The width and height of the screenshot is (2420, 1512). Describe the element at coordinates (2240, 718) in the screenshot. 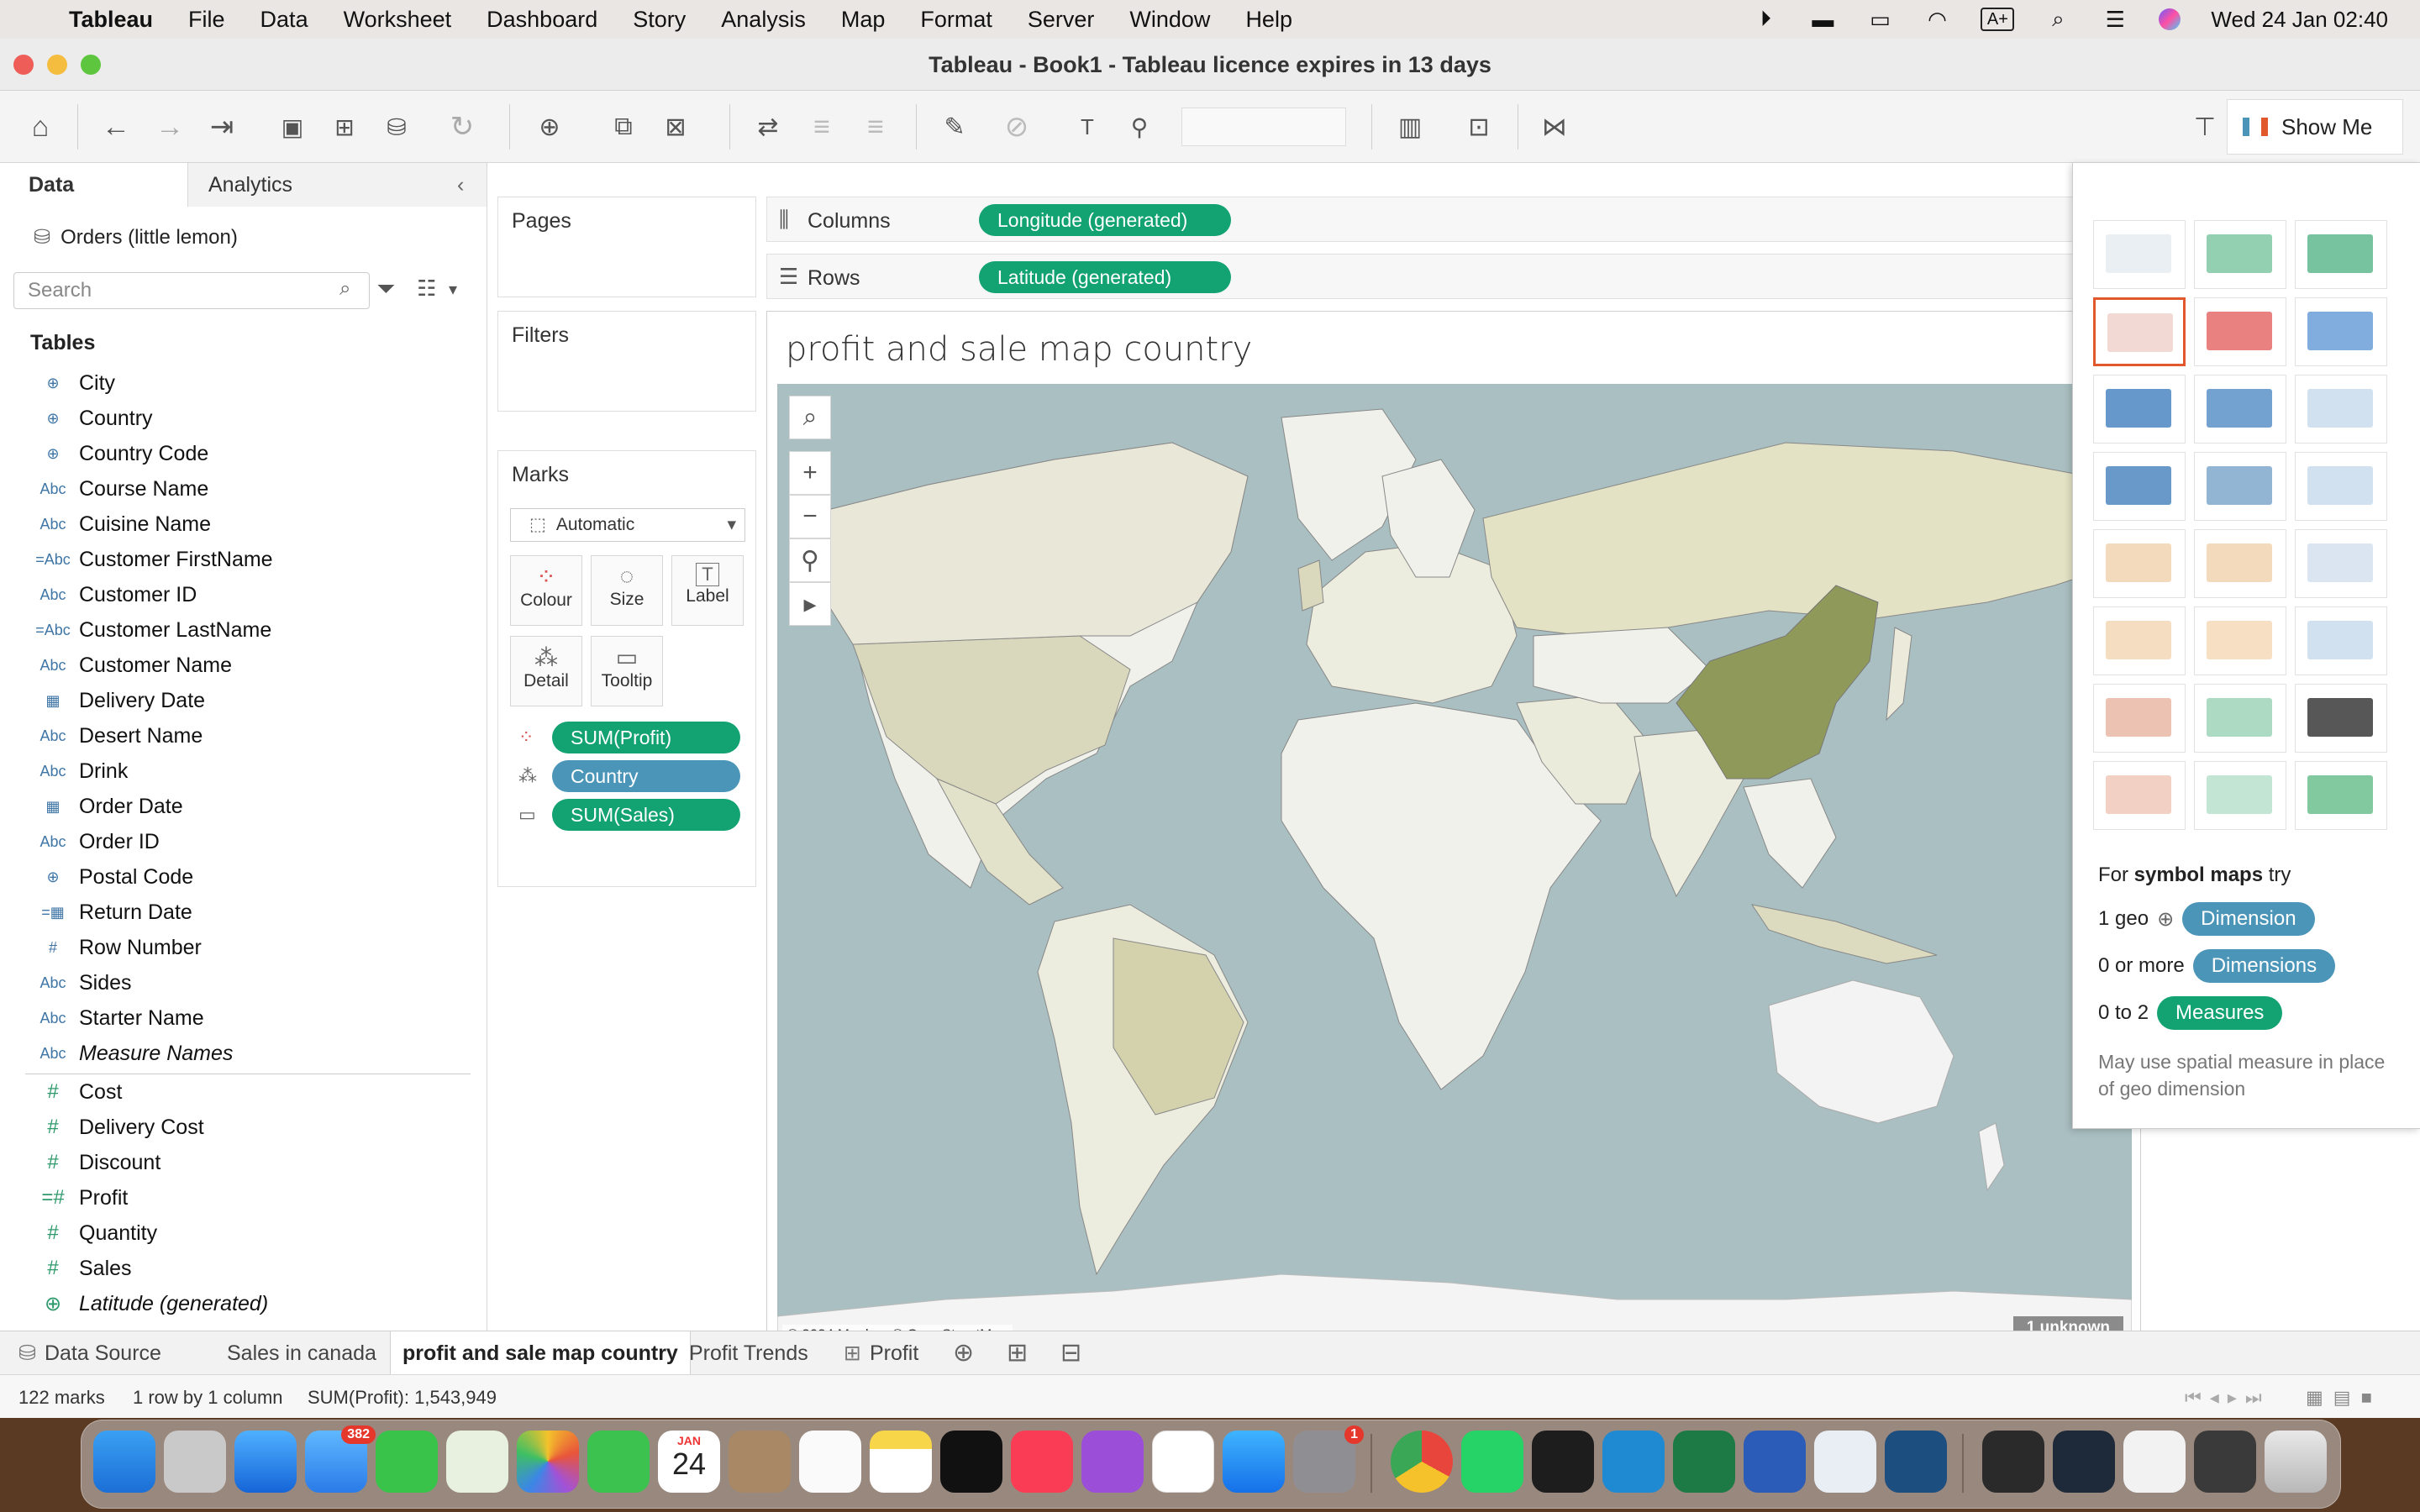

I see `chart-type-histogram` at that location.